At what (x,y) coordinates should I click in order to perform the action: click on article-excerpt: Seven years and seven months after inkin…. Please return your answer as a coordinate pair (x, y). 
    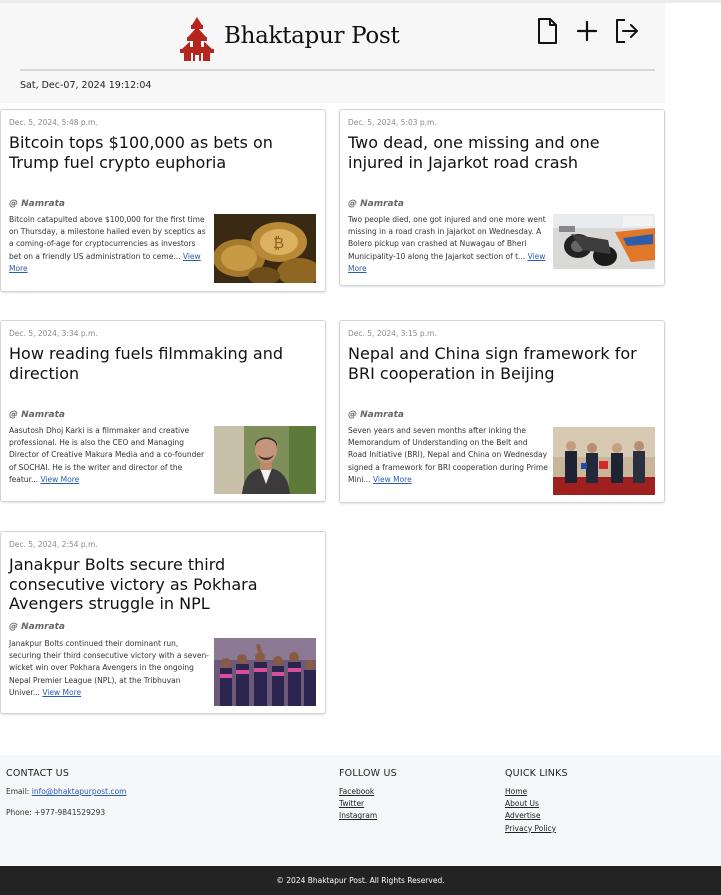
    Looking at the image, I should click on (448, 455).